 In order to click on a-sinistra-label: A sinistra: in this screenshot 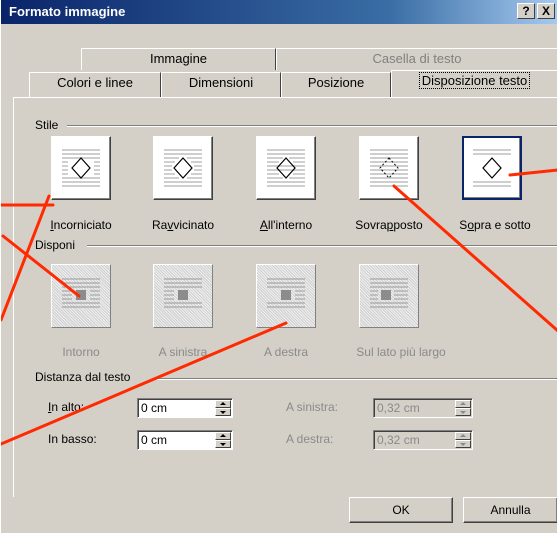, I will do `click(312, 407)`.